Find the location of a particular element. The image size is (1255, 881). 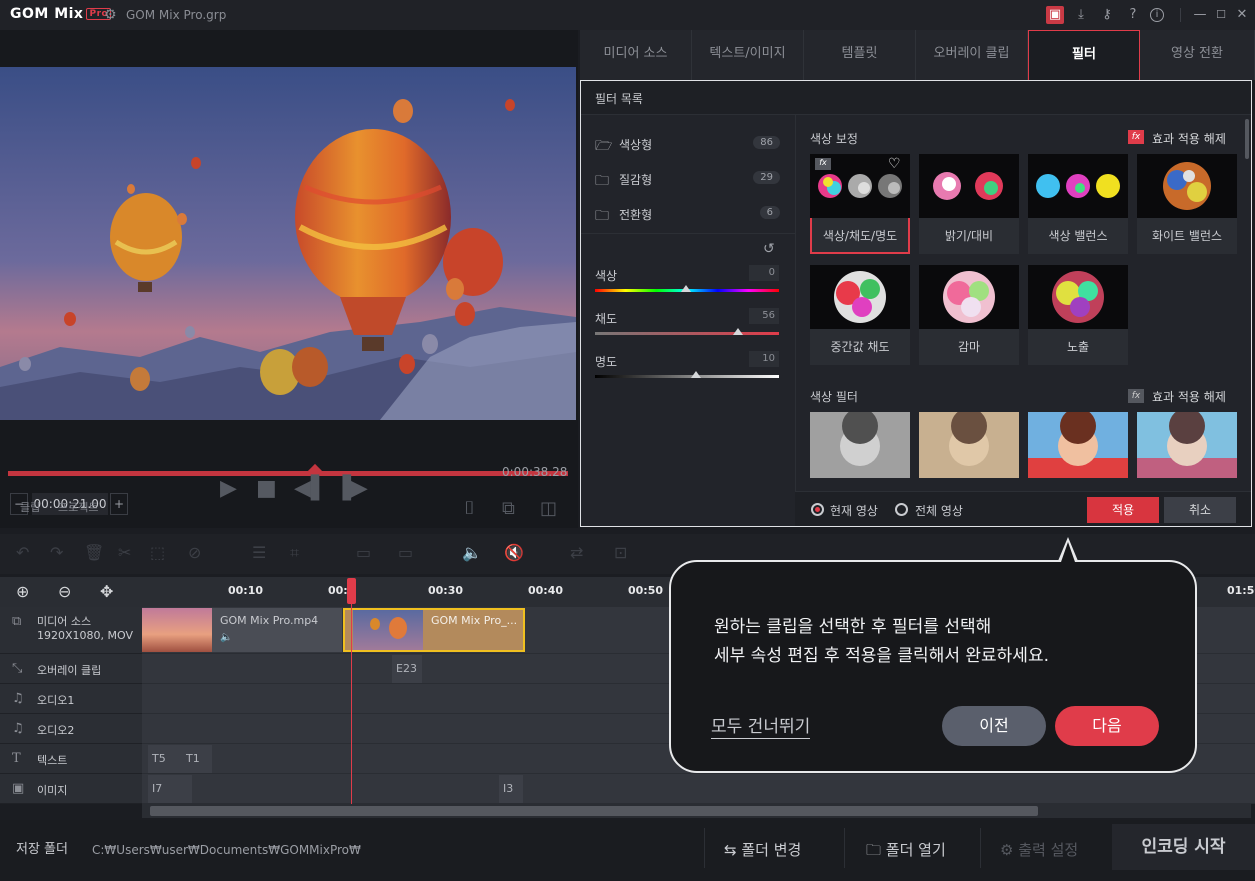

time-increment-button: + is located at coordinates (119, 504).